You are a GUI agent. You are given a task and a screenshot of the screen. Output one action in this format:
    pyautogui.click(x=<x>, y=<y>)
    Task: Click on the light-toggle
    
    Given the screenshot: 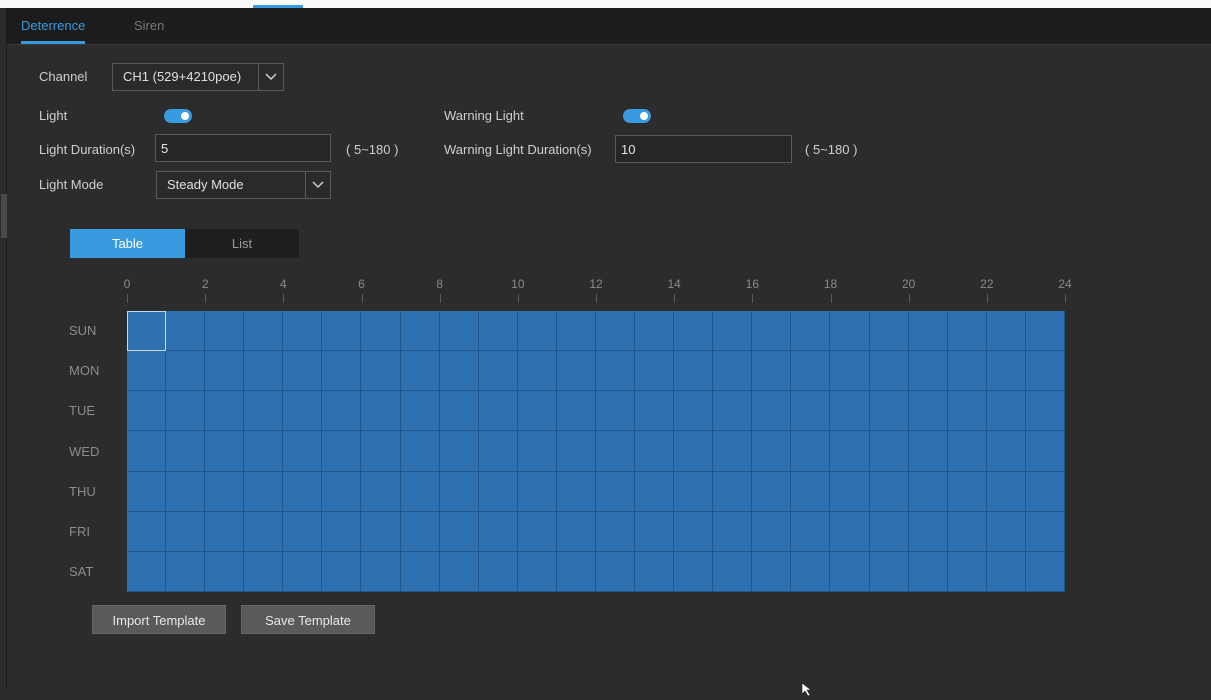 What is the action you would take?
    pyautogui.click(x=178, y=116)
    